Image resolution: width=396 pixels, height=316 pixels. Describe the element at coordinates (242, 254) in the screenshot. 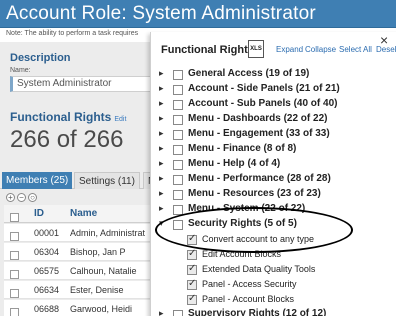

I see `item-label: Edit Account Blocks` at that location.